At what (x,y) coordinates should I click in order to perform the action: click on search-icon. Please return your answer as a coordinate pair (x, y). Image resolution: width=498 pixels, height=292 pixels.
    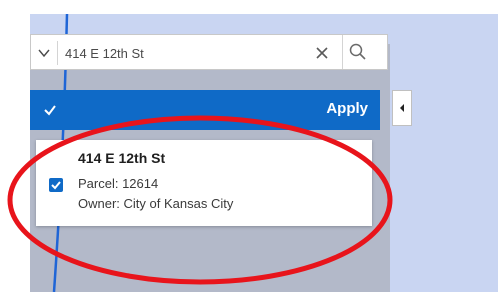
    Looking at the image, I should click on (358, 52).